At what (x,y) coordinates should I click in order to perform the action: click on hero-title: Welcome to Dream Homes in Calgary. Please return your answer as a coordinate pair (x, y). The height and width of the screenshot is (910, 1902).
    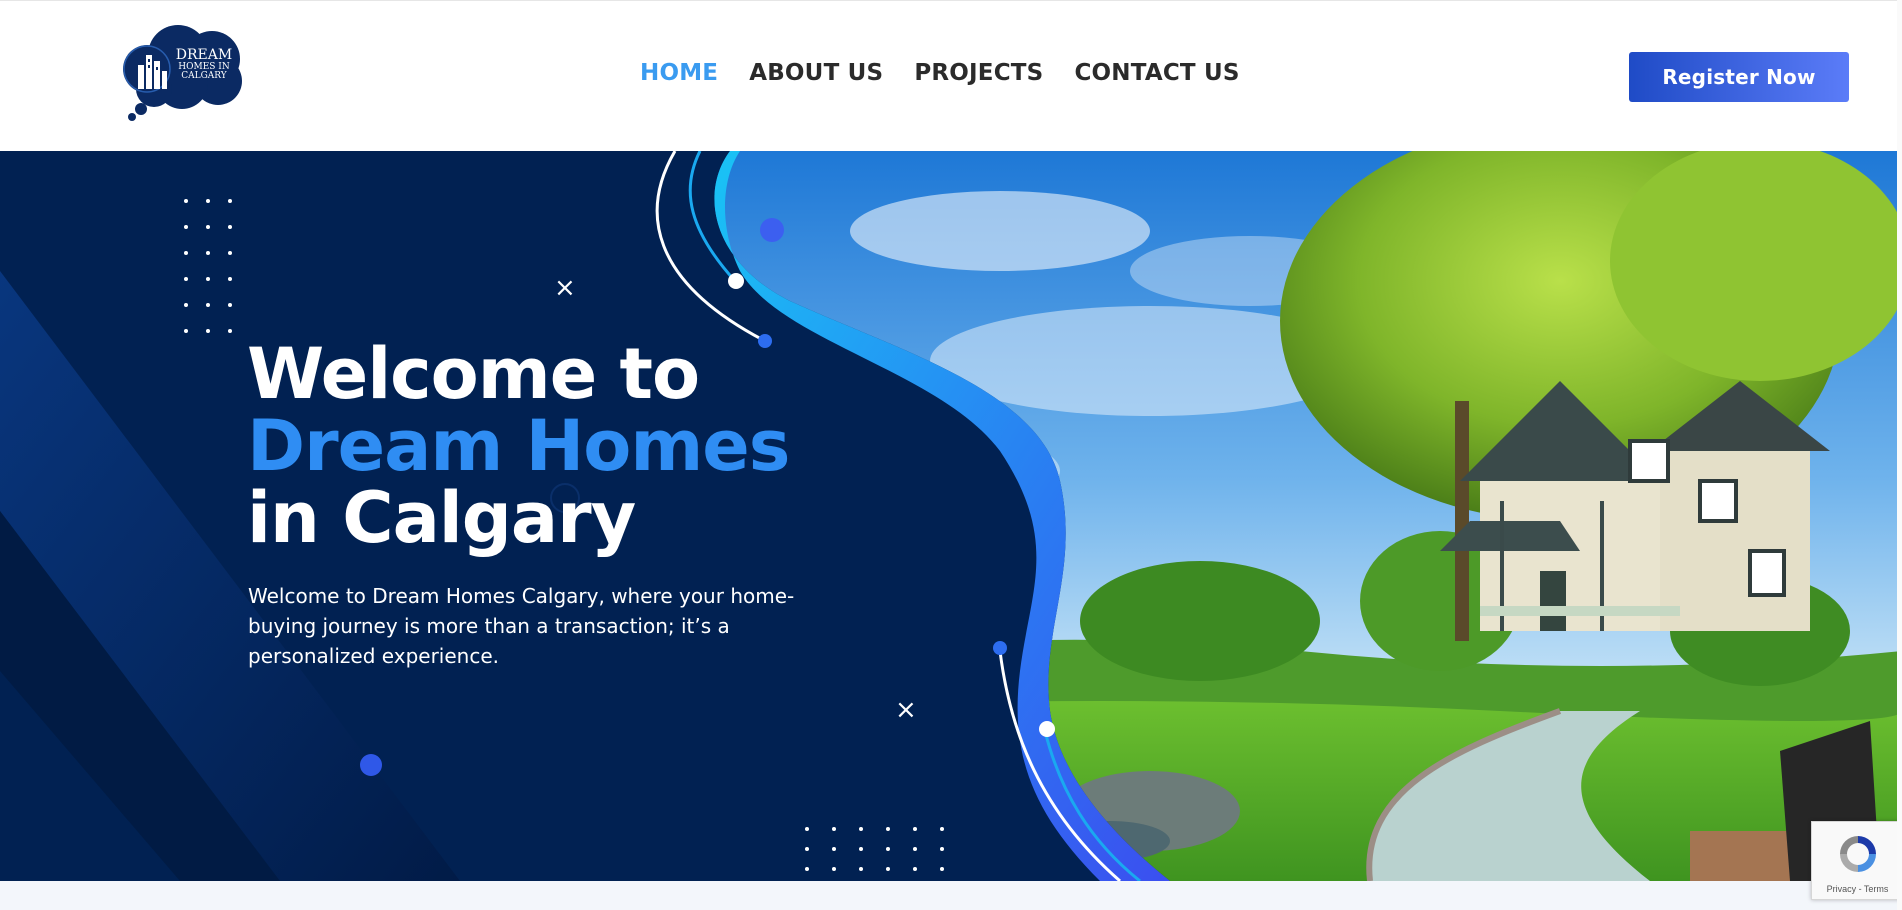
    Looking at the image, I should click on (518, 446).